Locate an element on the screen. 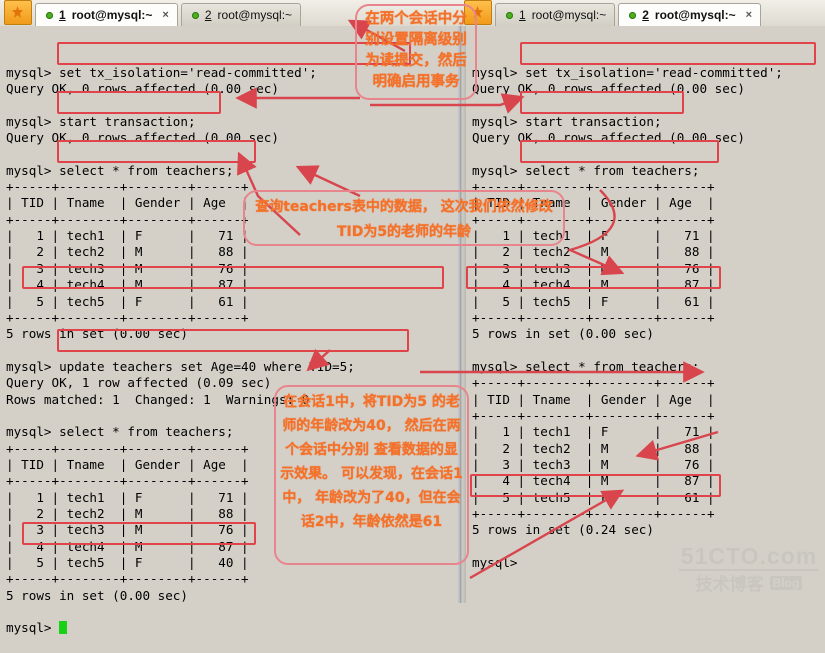 The width and height of the screenshot is (825, 653). watermark-badge: Blog is located at coordinates (786, 583).